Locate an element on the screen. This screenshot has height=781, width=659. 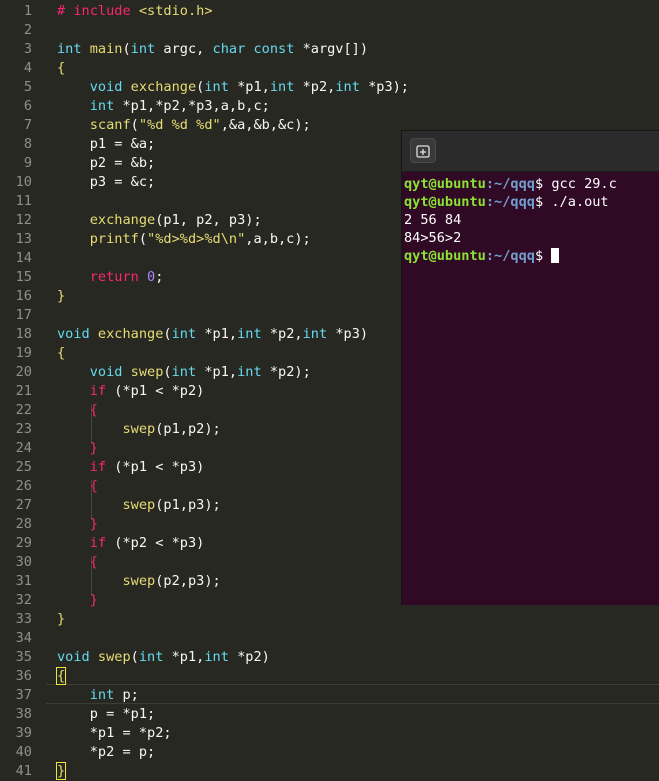
code-text: *p2 = p; is located at coordinates (106, 752).